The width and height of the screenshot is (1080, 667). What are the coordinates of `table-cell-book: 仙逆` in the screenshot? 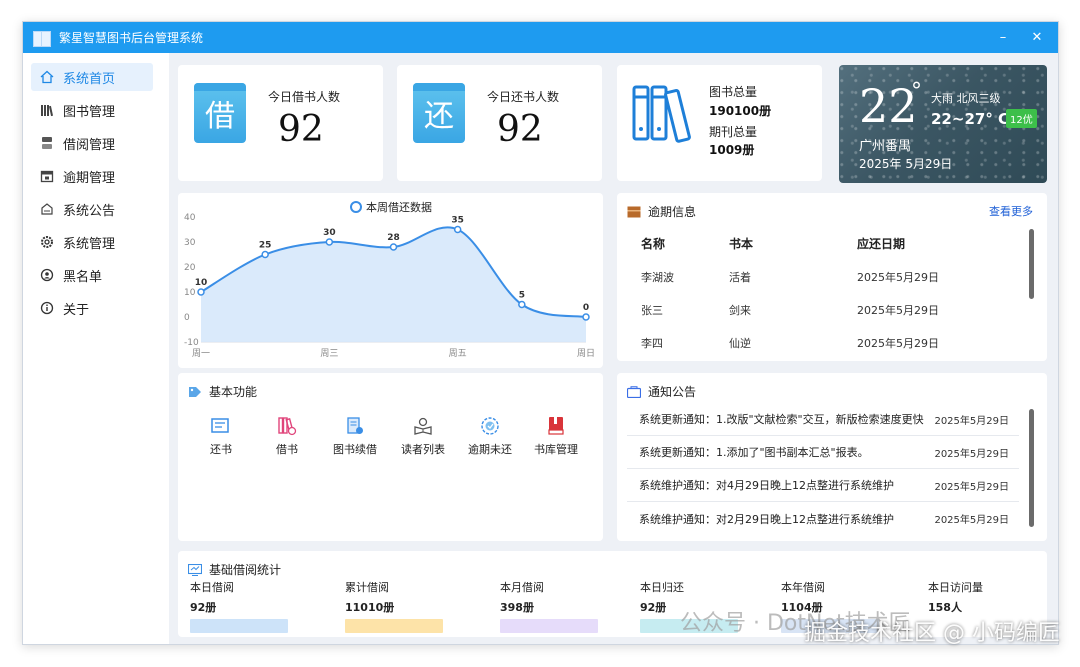 It's located at (740, 343).